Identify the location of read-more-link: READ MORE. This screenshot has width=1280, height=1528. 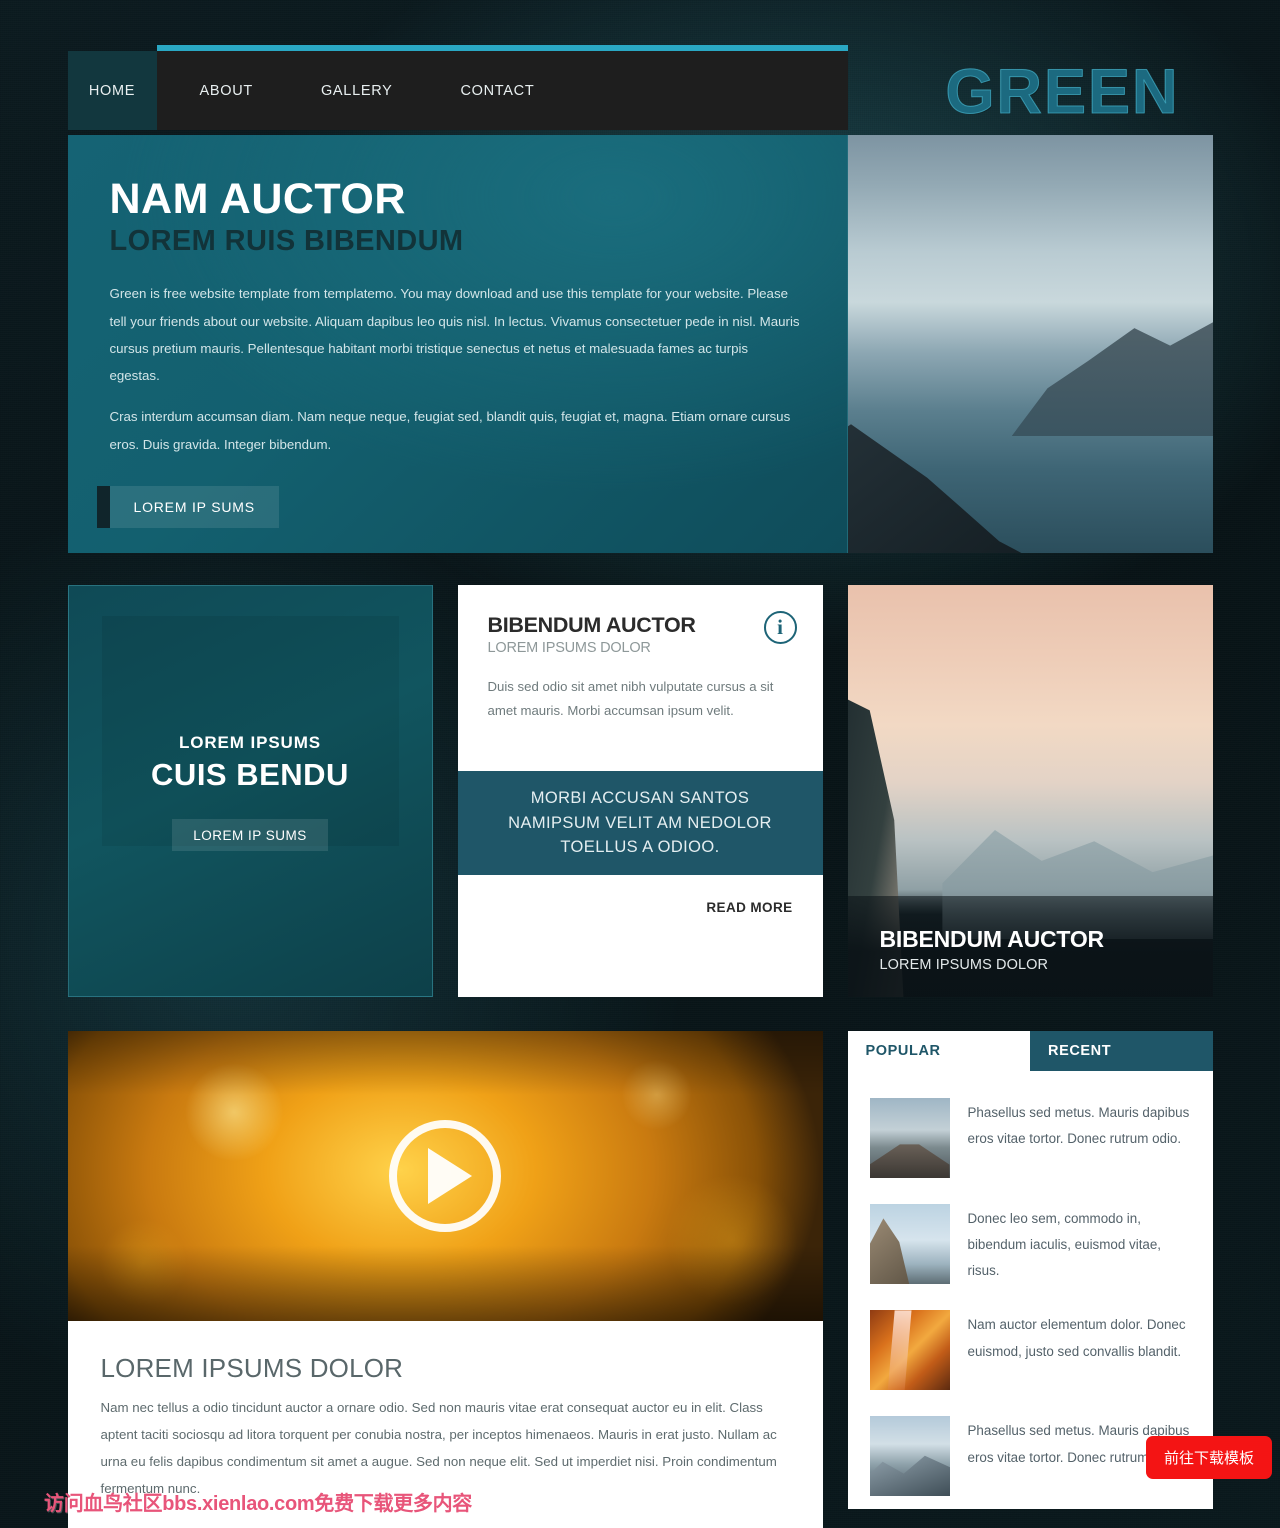
(749, 907).